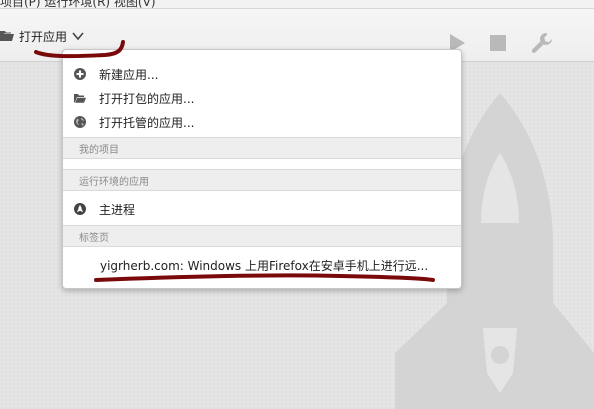  What do you see at coordinates (78, 4) in the screenshot?
I see `menu-bar-text: 项目(P) 运行环境(R) 视图(V)` at bounding box center [78, 4].